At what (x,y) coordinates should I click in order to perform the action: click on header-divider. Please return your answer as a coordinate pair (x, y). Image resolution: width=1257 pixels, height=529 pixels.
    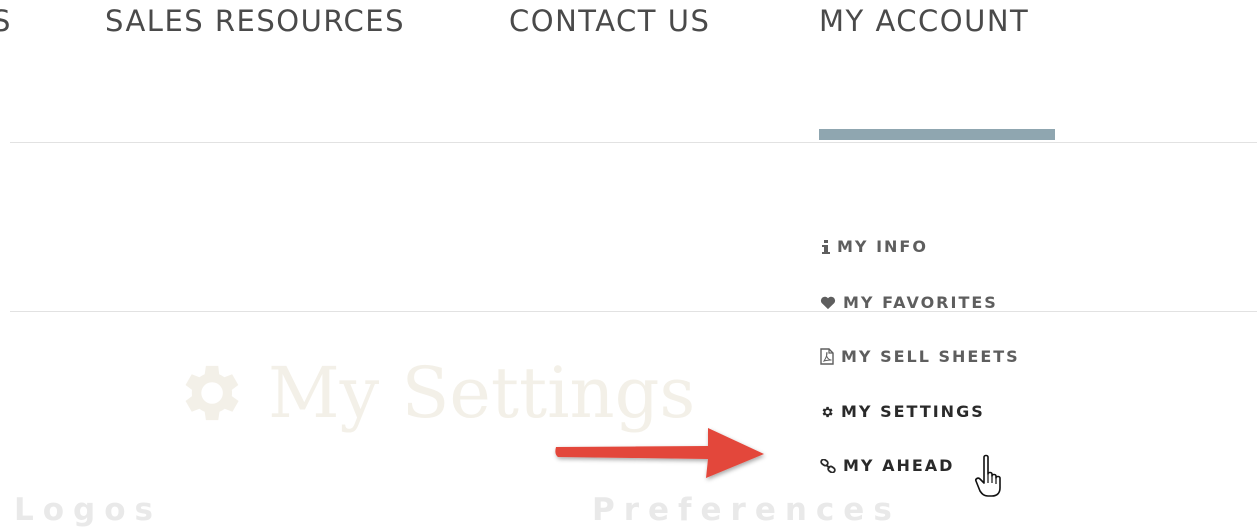
    Looking at the image, I should click on (633, 142).